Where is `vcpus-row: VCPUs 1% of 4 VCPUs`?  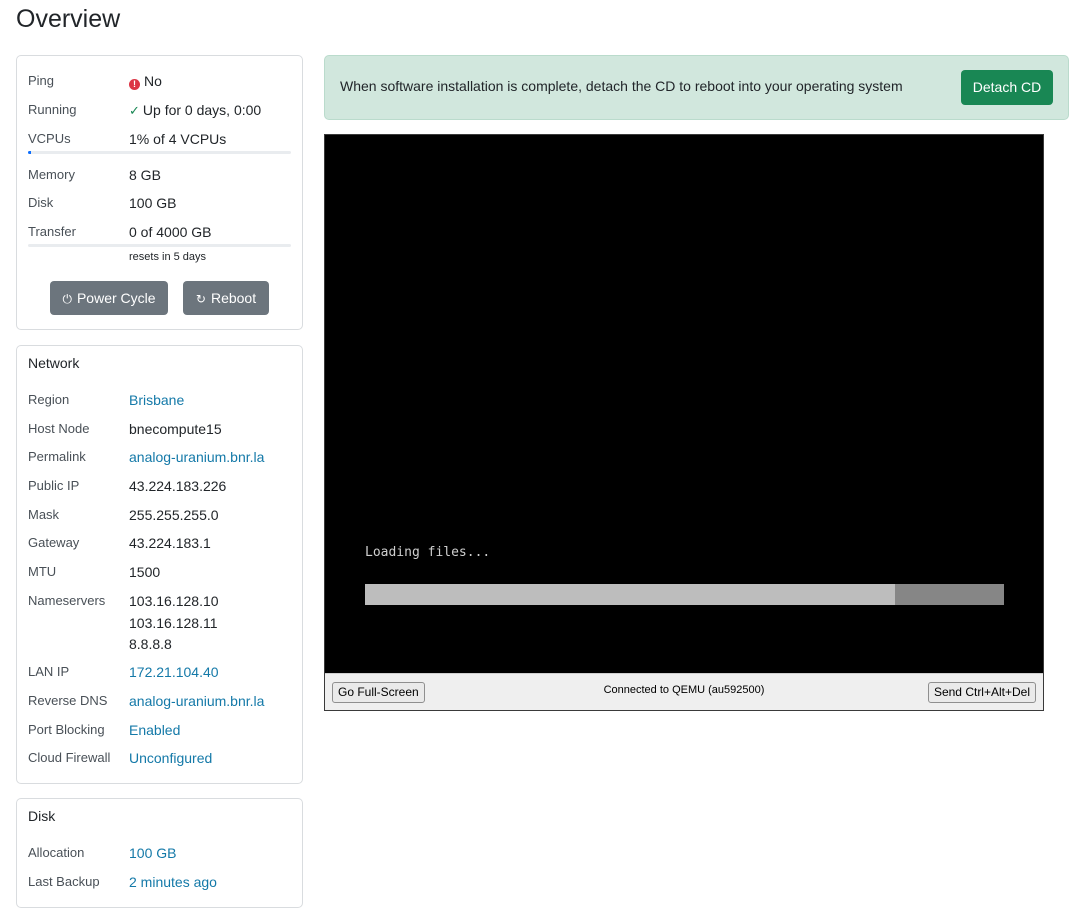 vcpus-row: VCPUs 1% of 4 VCPUs is located at coordinates (159, 139).